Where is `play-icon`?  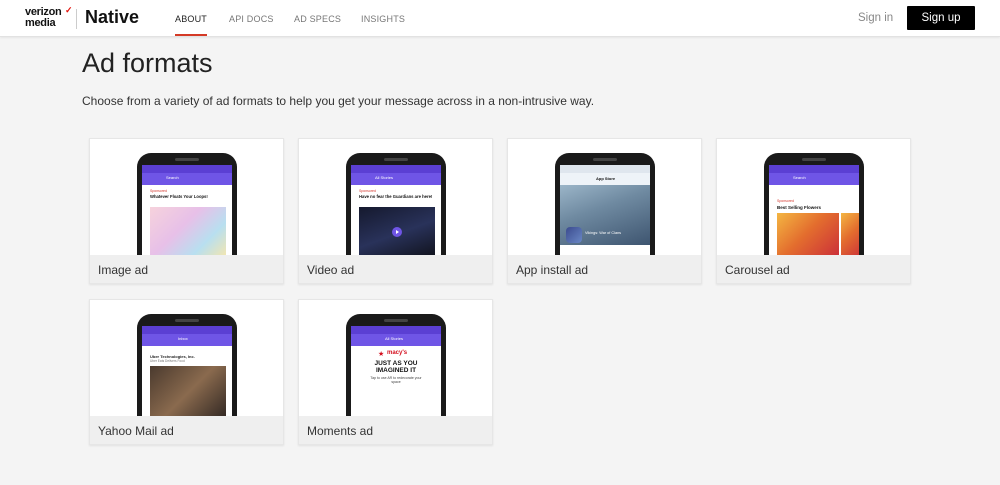 play-icon is located at coordinates (397, 232).